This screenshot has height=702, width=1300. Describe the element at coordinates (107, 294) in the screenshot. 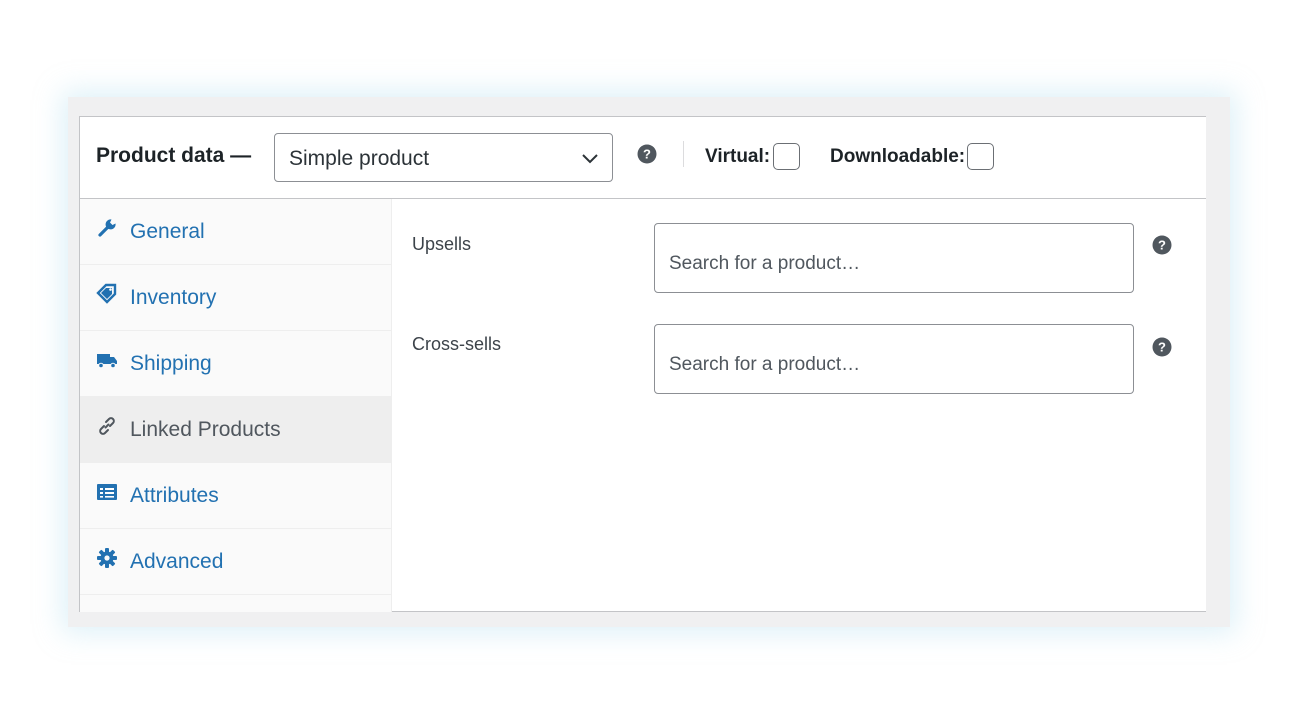

I see `tag-icon` at that location.